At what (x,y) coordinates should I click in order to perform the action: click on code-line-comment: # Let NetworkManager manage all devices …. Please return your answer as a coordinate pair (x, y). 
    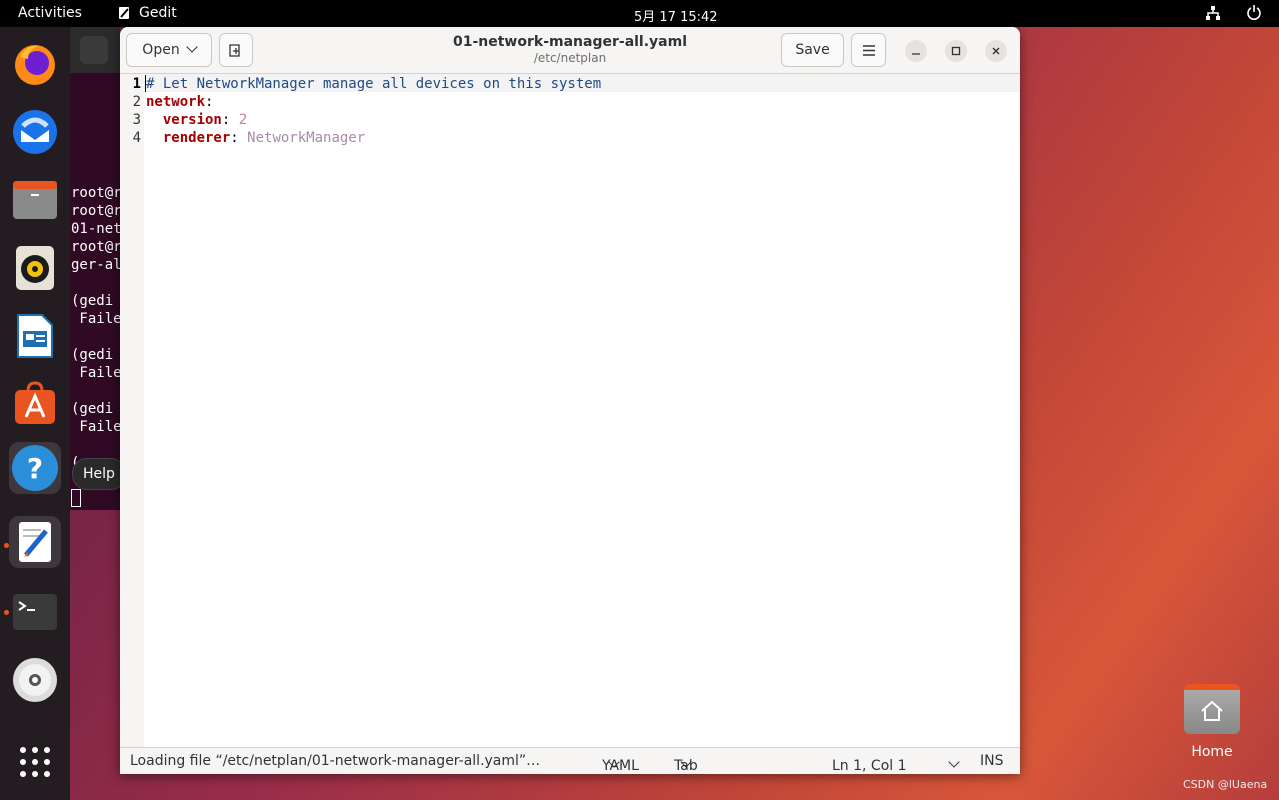
    Looking at the image, I should click on (374, 84).